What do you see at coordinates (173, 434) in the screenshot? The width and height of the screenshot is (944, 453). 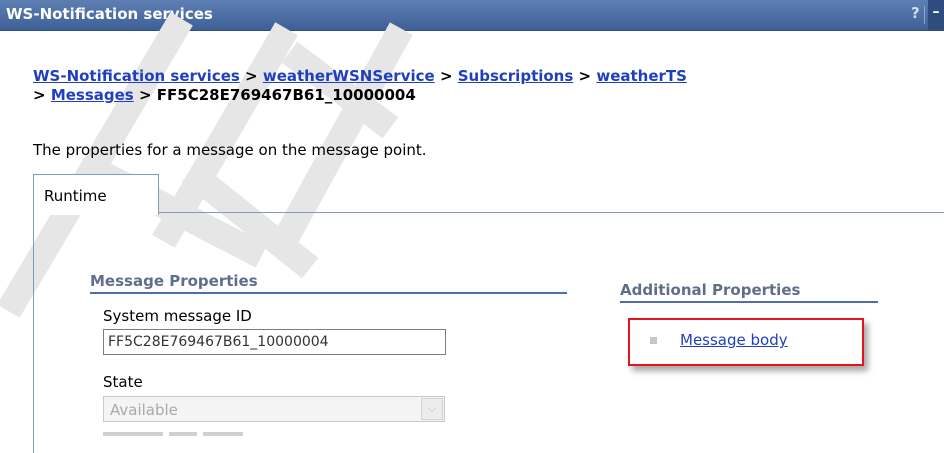 I see `cropped-field-label` at bounding box center [173, 434].